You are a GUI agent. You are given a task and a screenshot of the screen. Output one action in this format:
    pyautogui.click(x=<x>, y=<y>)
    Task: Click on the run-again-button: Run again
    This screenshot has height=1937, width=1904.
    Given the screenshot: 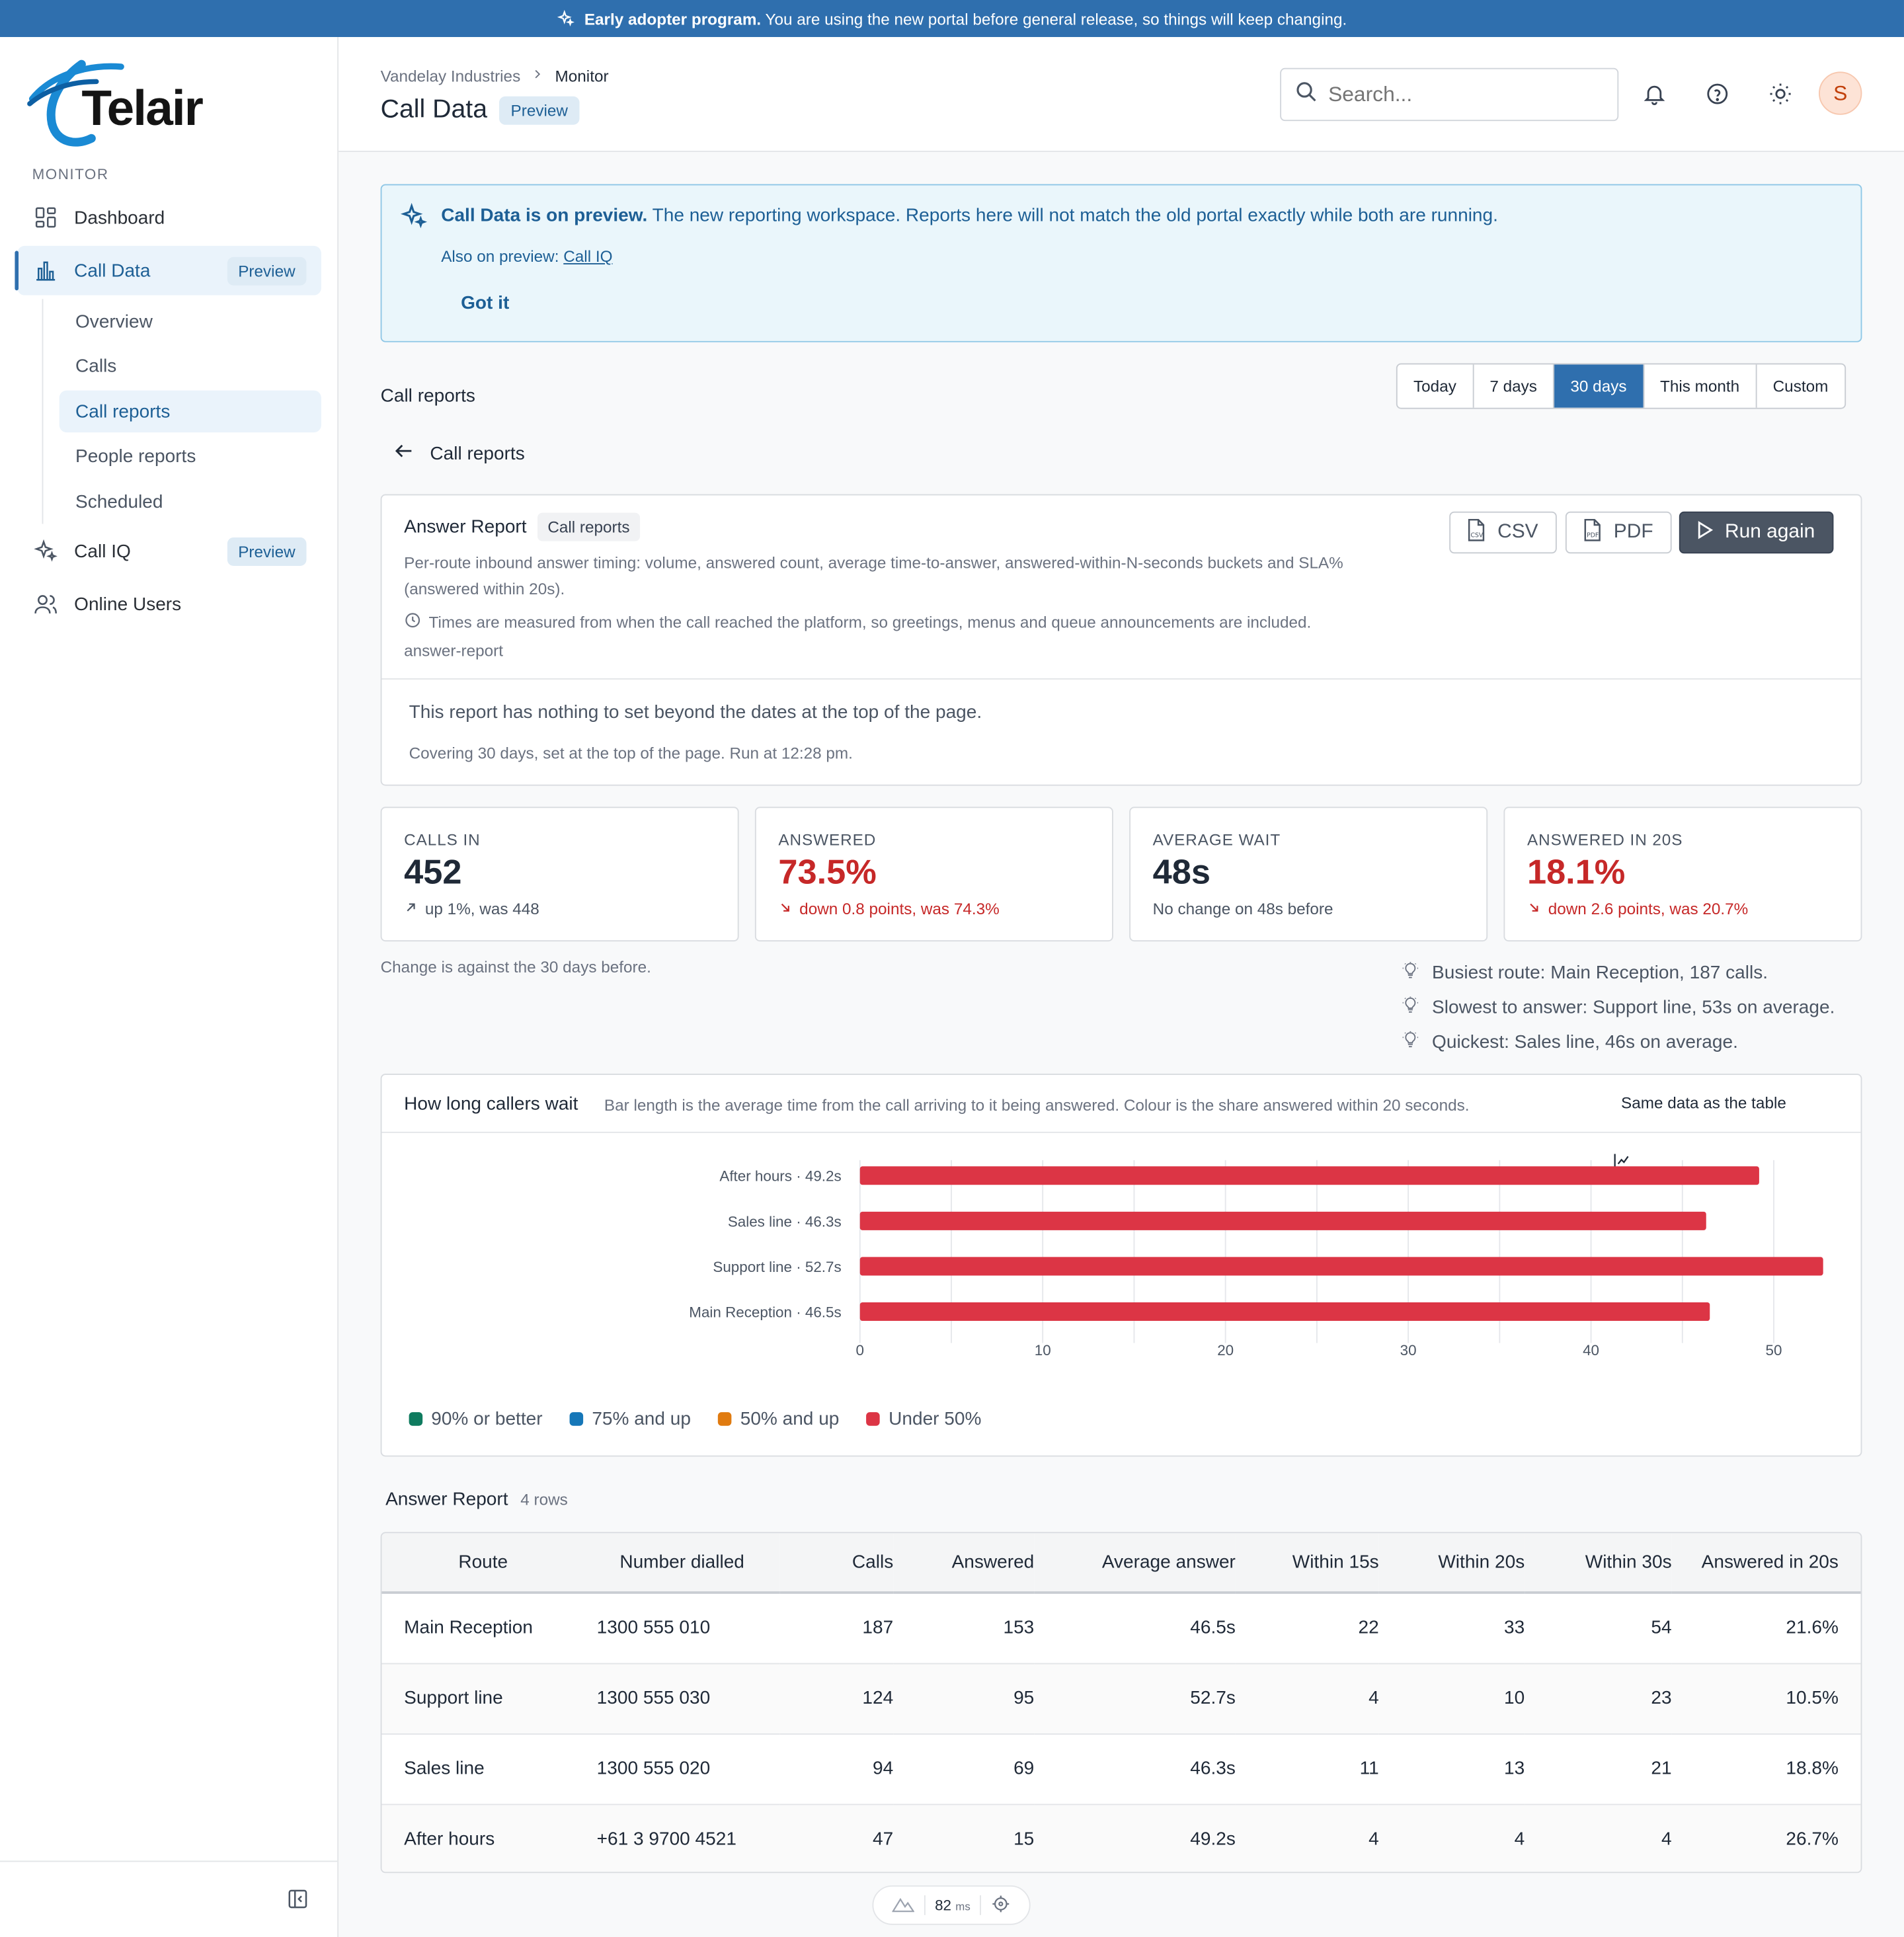 What is the action you would take?
    pyautogui.click(x=1756, y=532)
    